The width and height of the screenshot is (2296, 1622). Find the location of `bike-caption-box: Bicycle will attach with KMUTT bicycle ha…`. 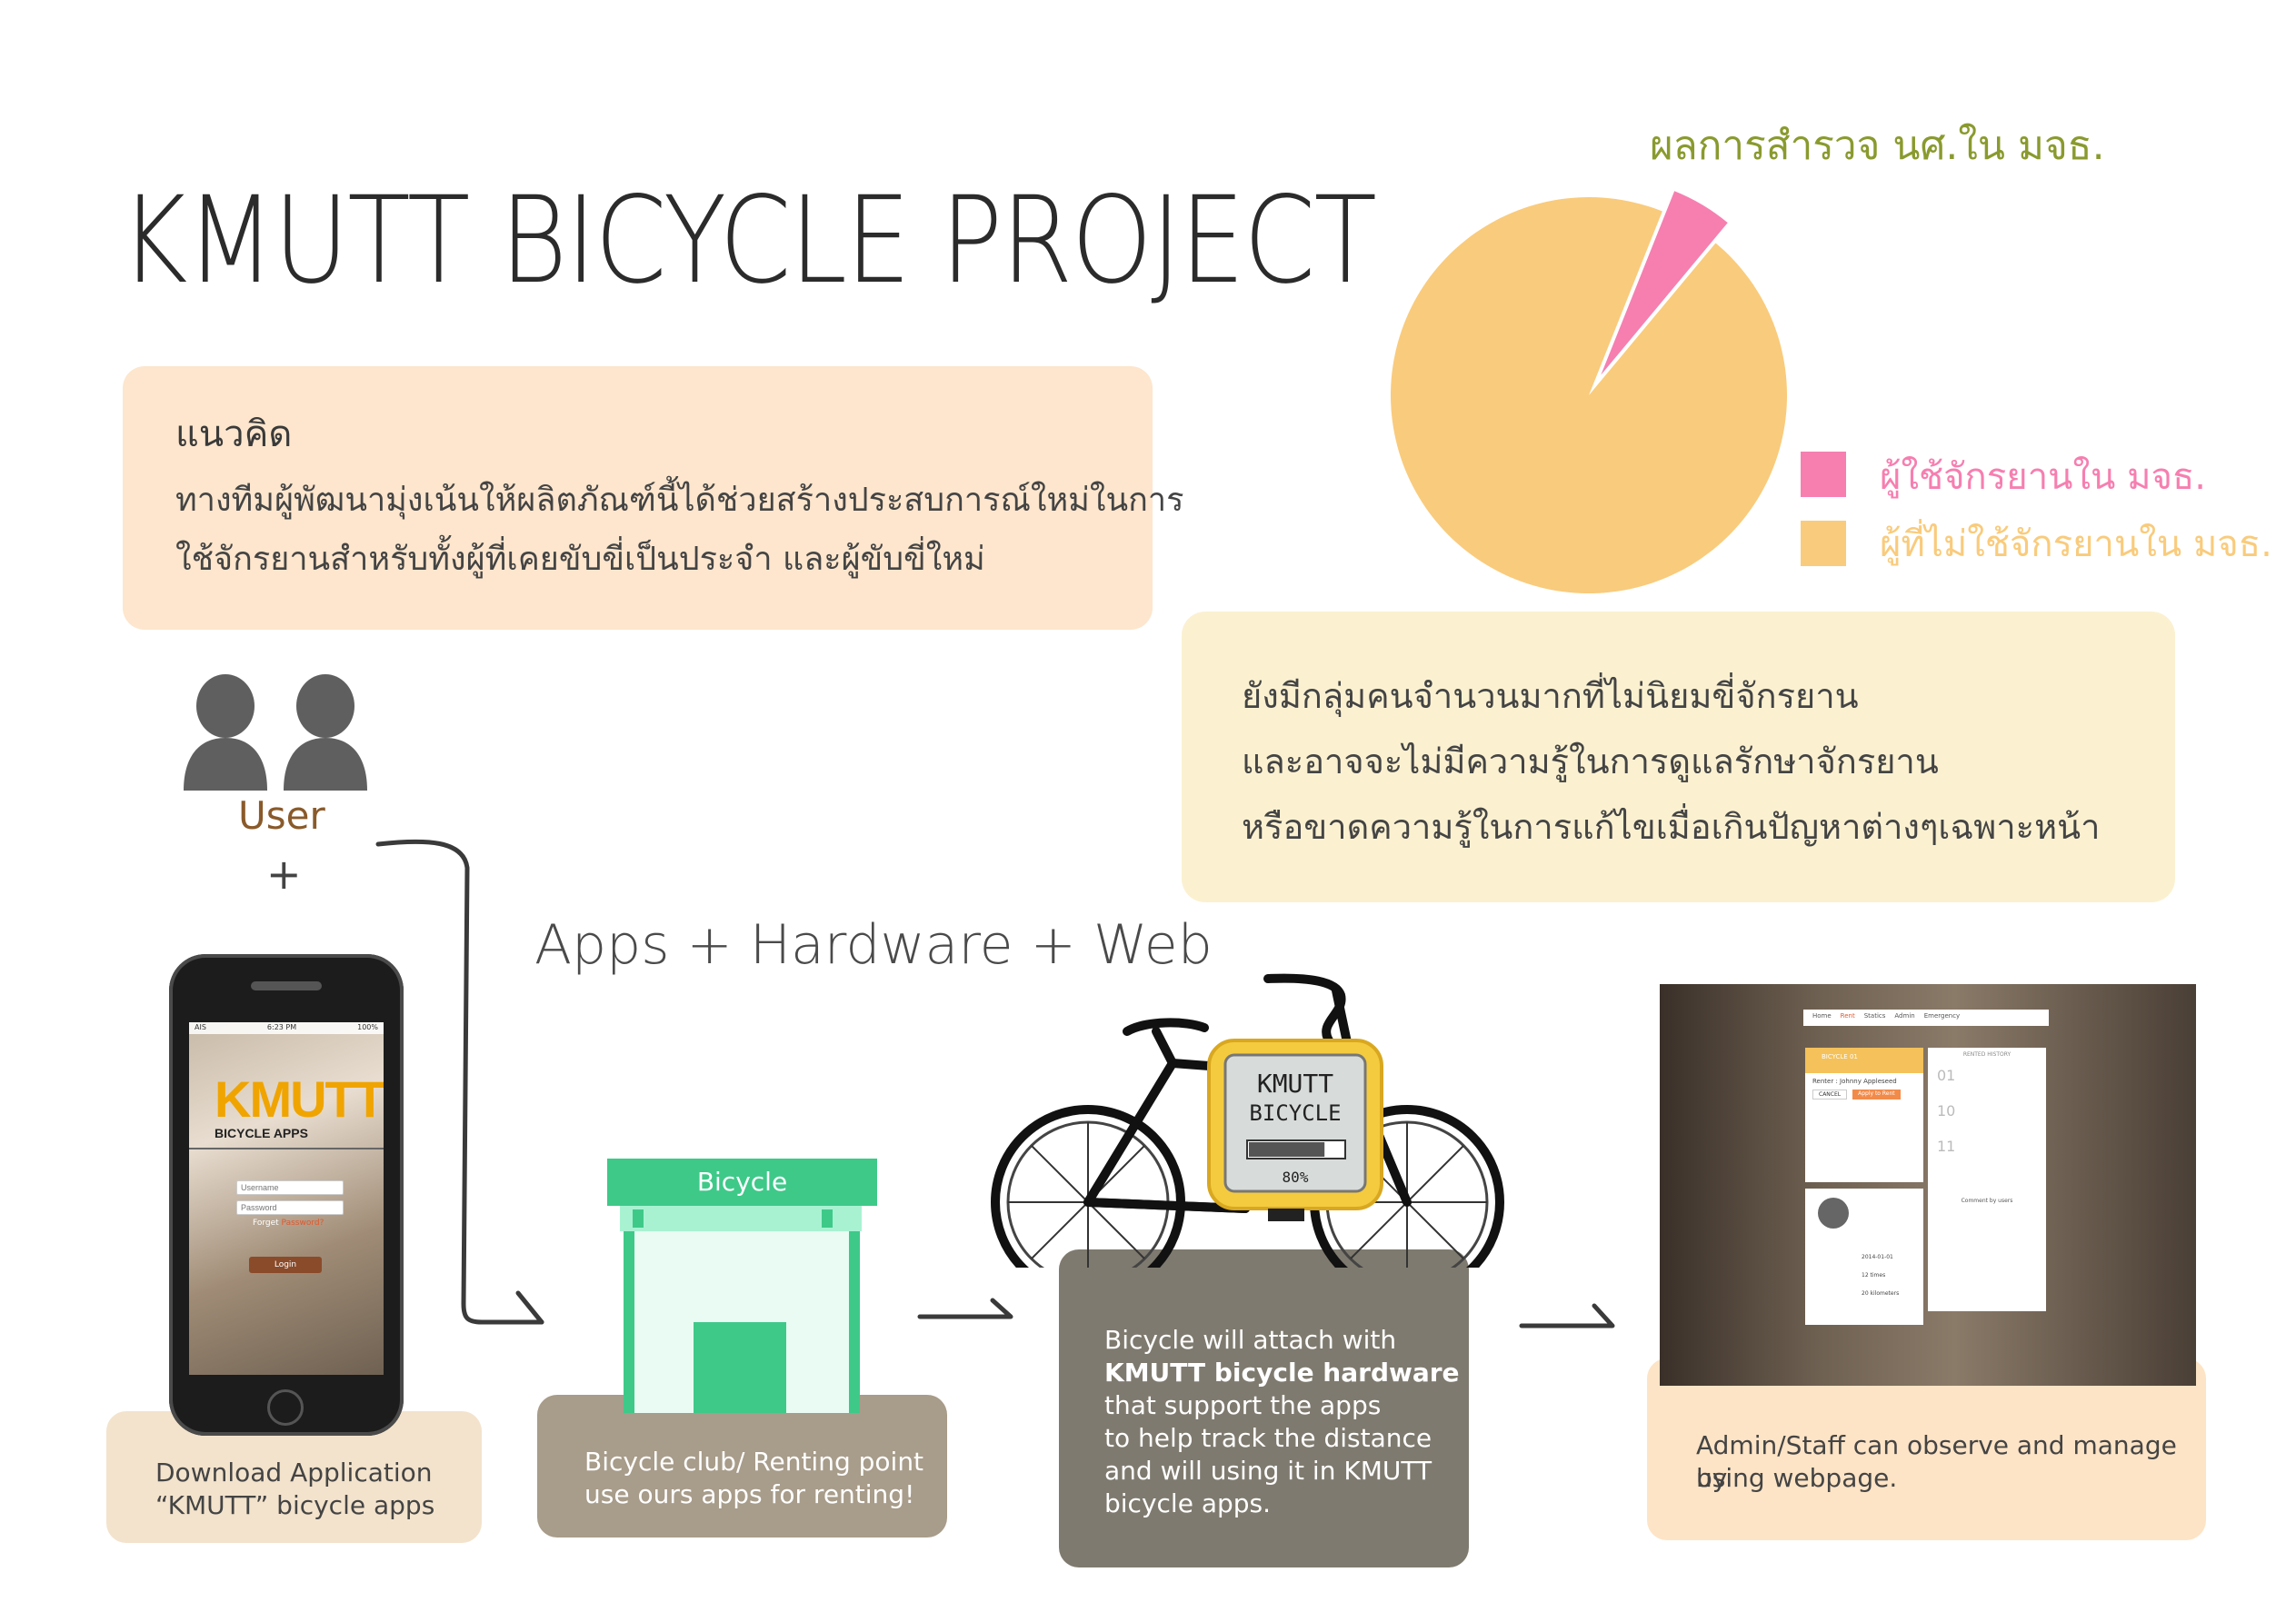

bike-caption-box: Bicycle will attach with KMUTT bicycle ha… is located at coordinates (1264, 1408).